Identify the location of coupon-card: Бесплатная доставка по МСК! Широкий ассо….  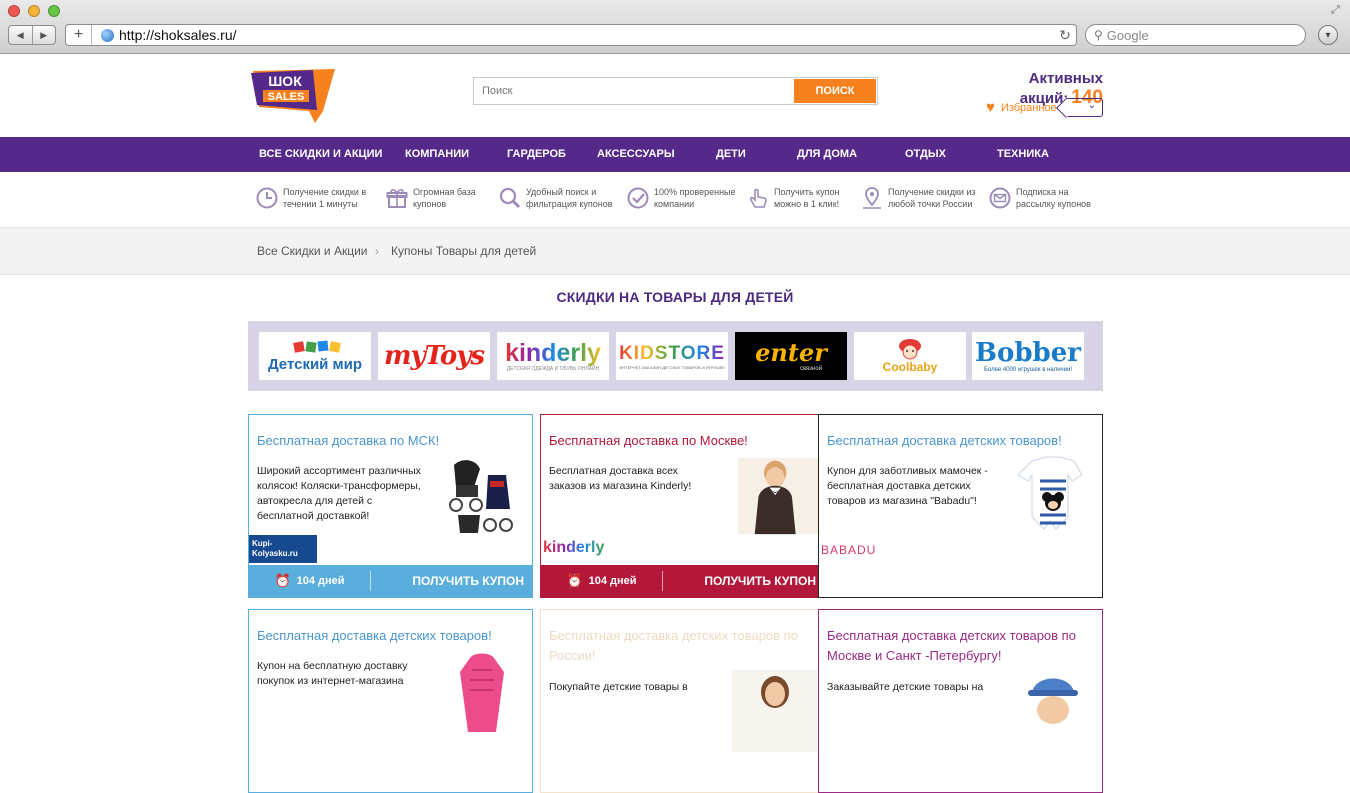
(390, 506).